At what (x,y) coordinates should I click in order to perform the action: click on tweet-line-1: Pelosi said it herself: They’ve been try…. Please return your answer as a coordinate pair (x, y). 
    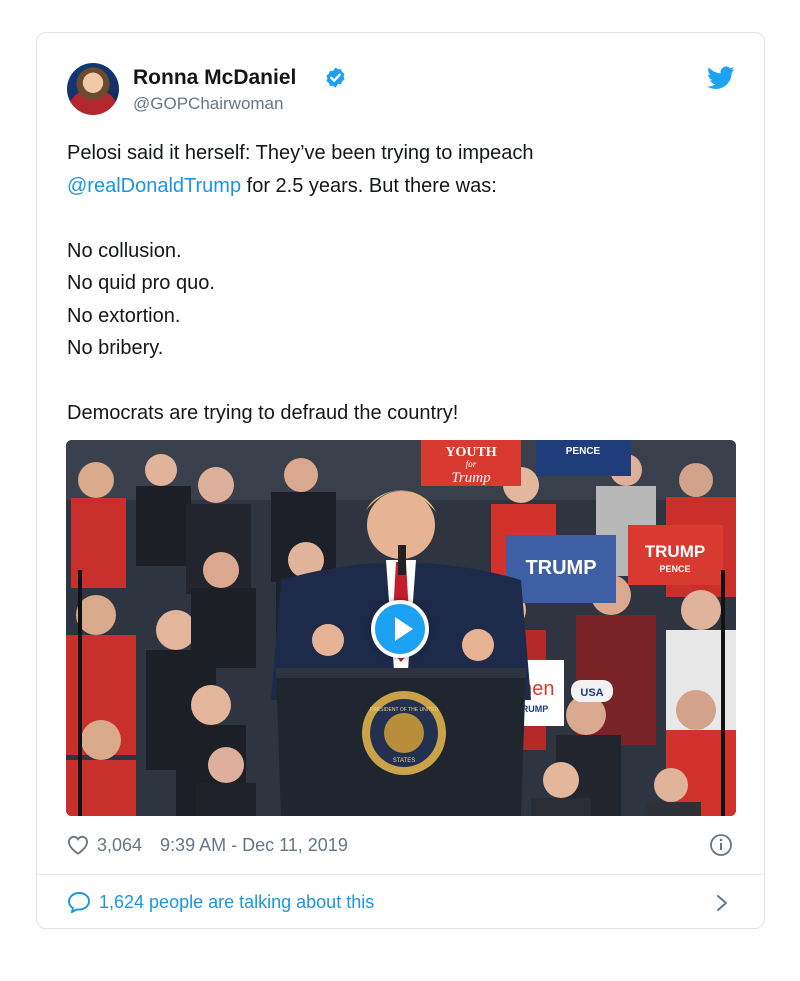
    Looking at the image, I should click on (300, 153).